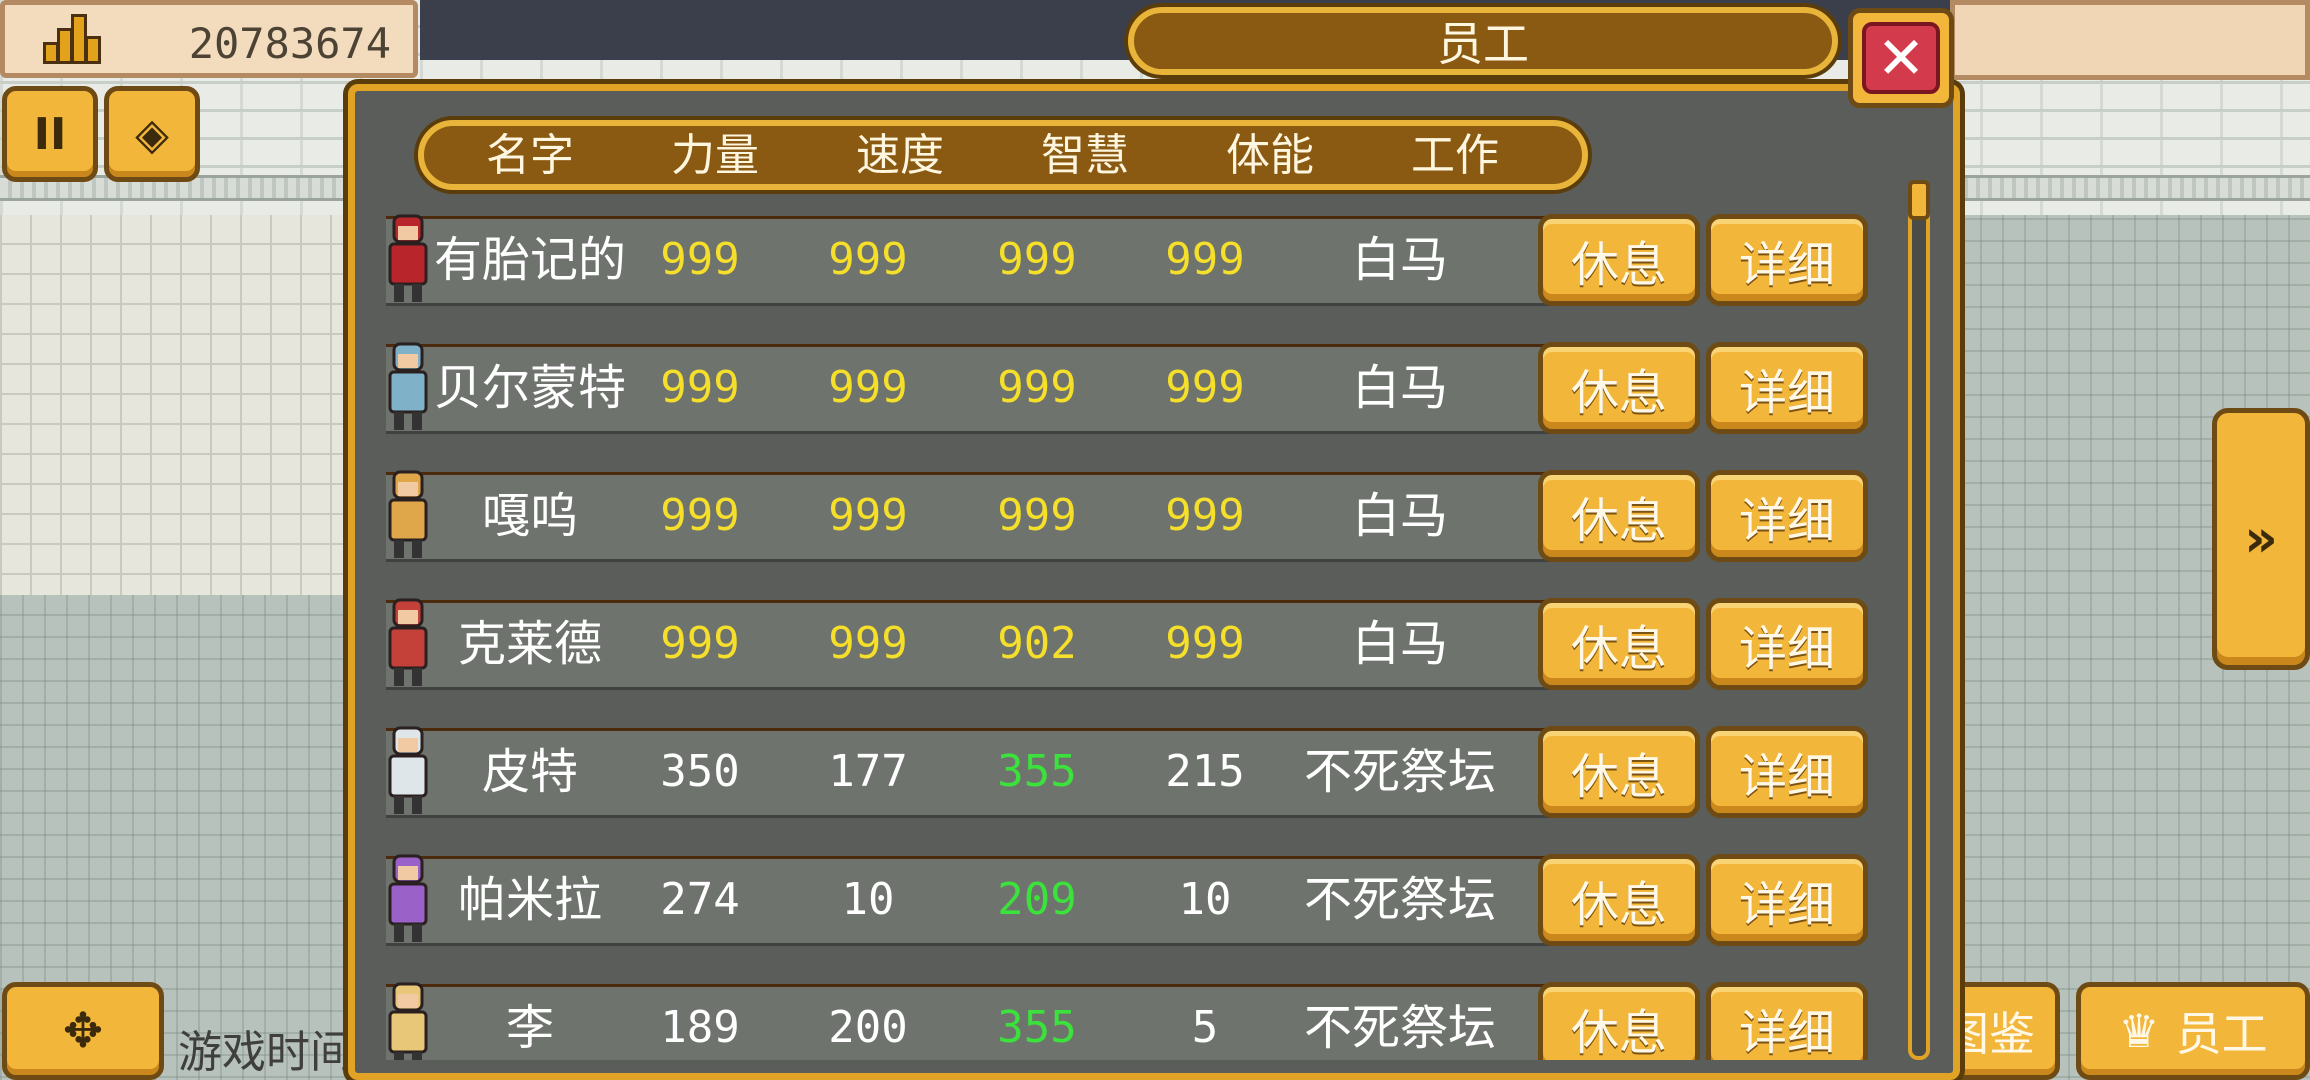  Describe the element at coordinates (1140, 643) in the screenshot. I see `employee-row: 克莱德 999 999 902 999 白马 休息 详细` at that location.